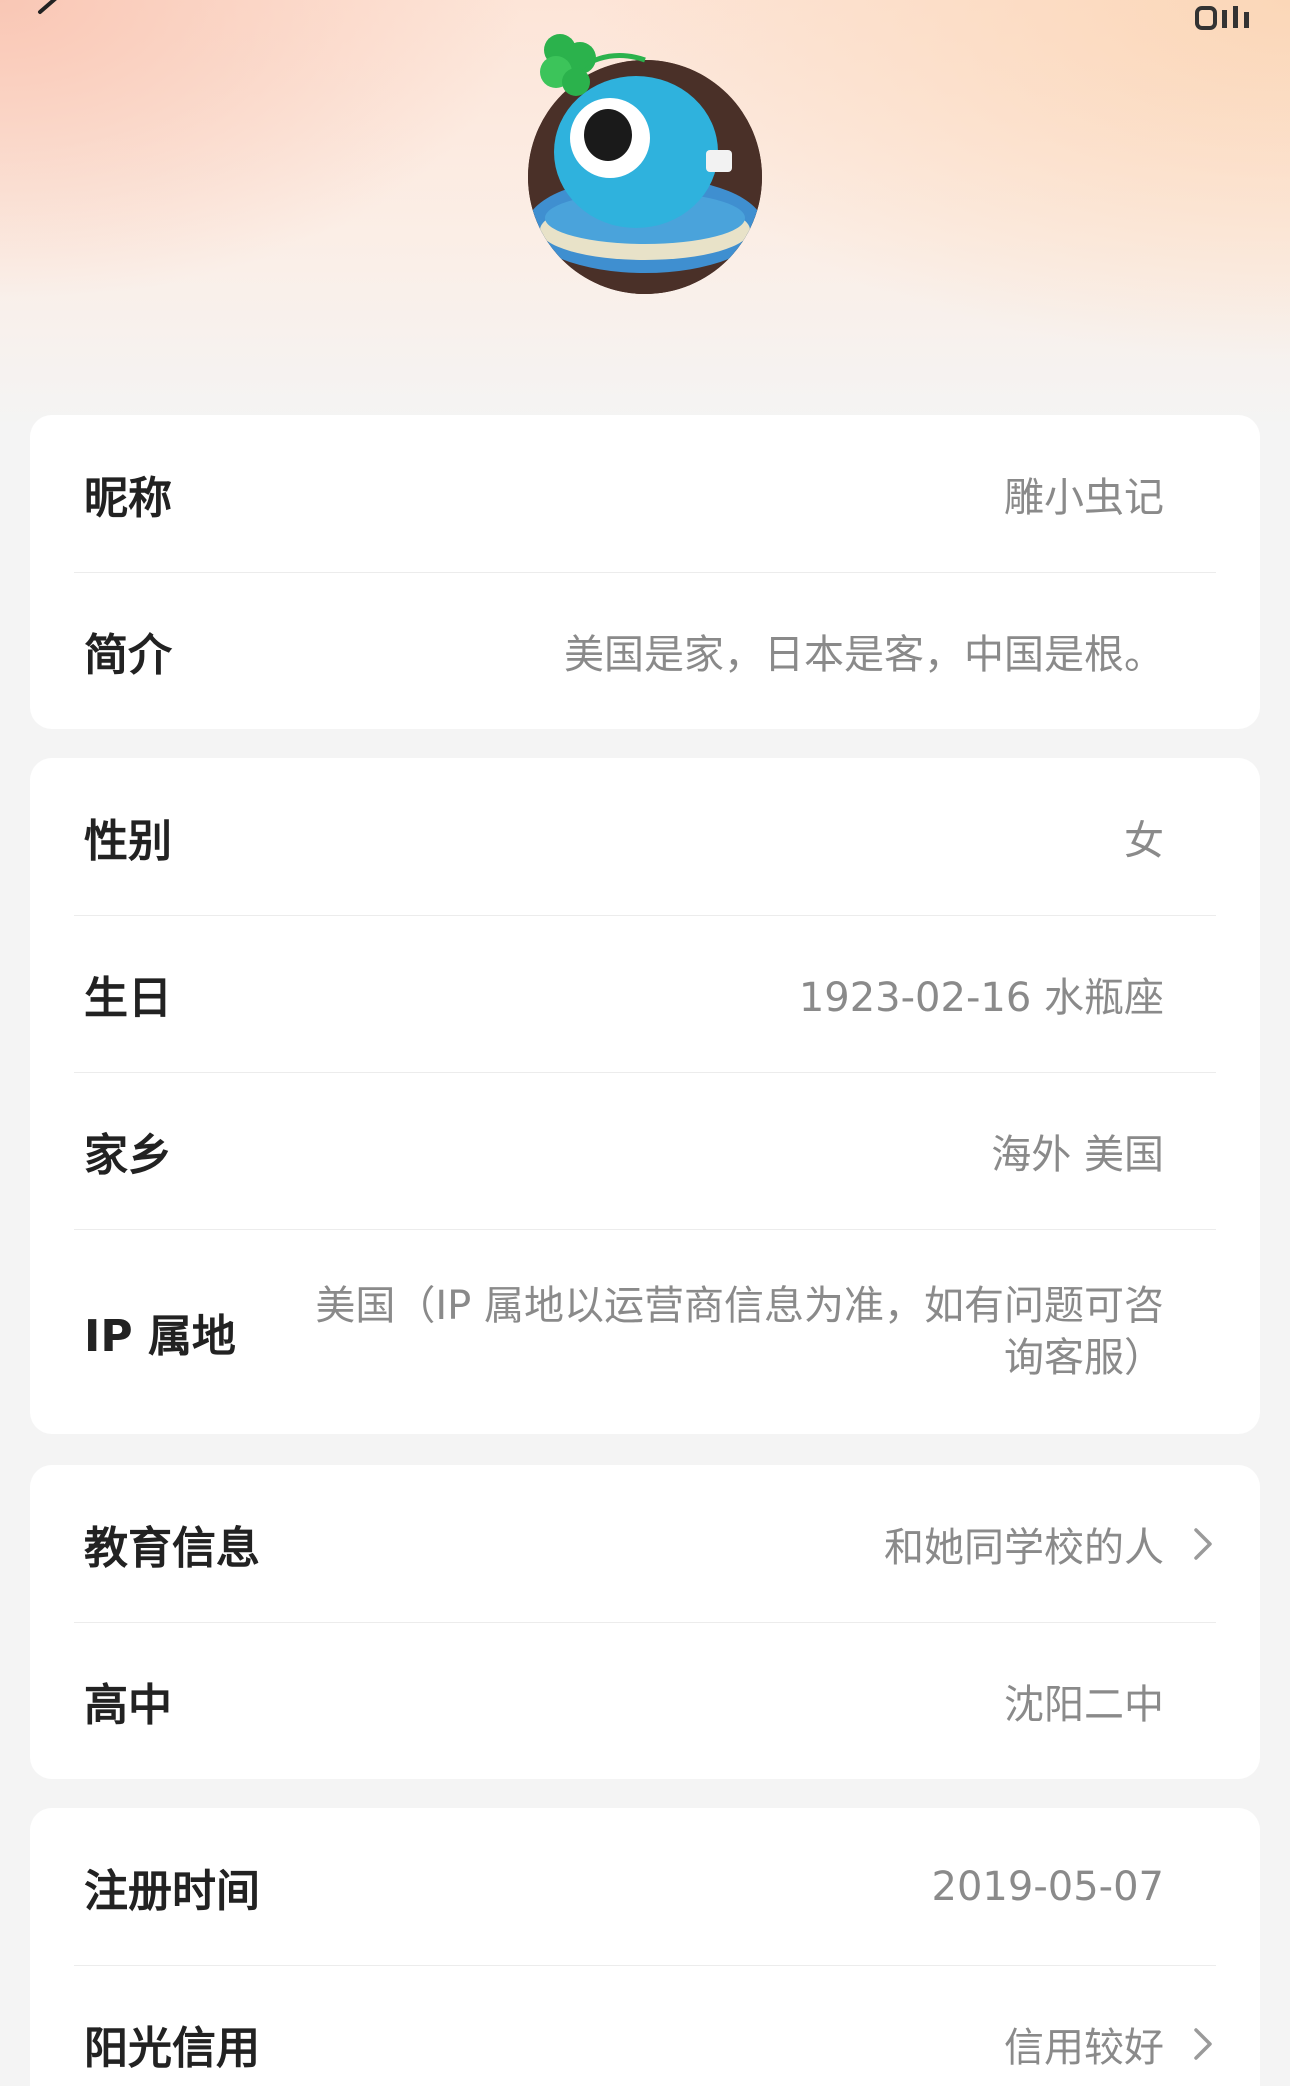  Describe the element at coordinates (1084, 2044) in the screenshot. I see `credit-value: 信用较好` at that location.